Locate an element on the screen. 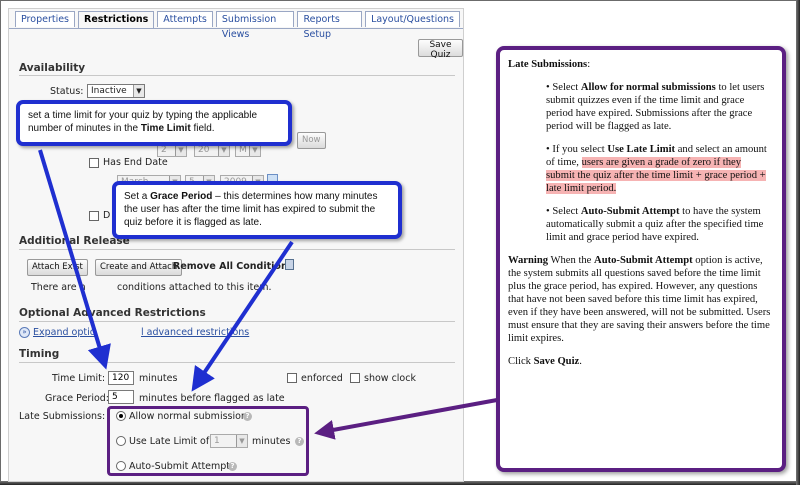 The width and height of the screenshot is (800, 485). tab-layout-questions: Layout/Questions is located at coordinates (412, 19).